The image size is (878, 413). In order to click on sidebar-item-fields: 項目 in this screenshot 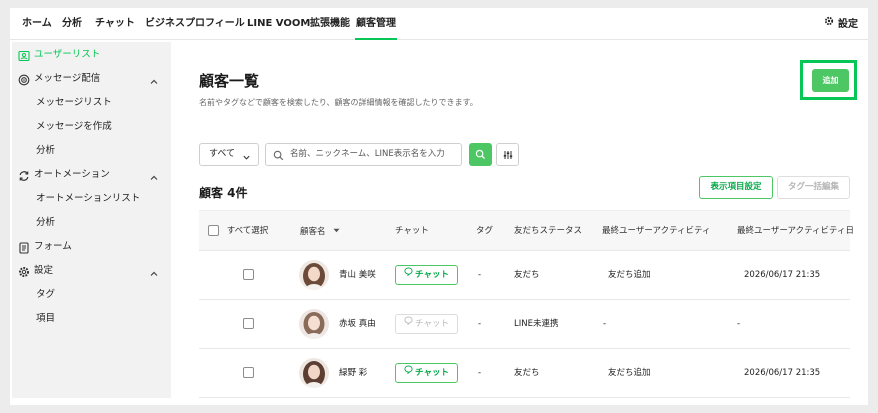, I will do `click(91, 319)`.